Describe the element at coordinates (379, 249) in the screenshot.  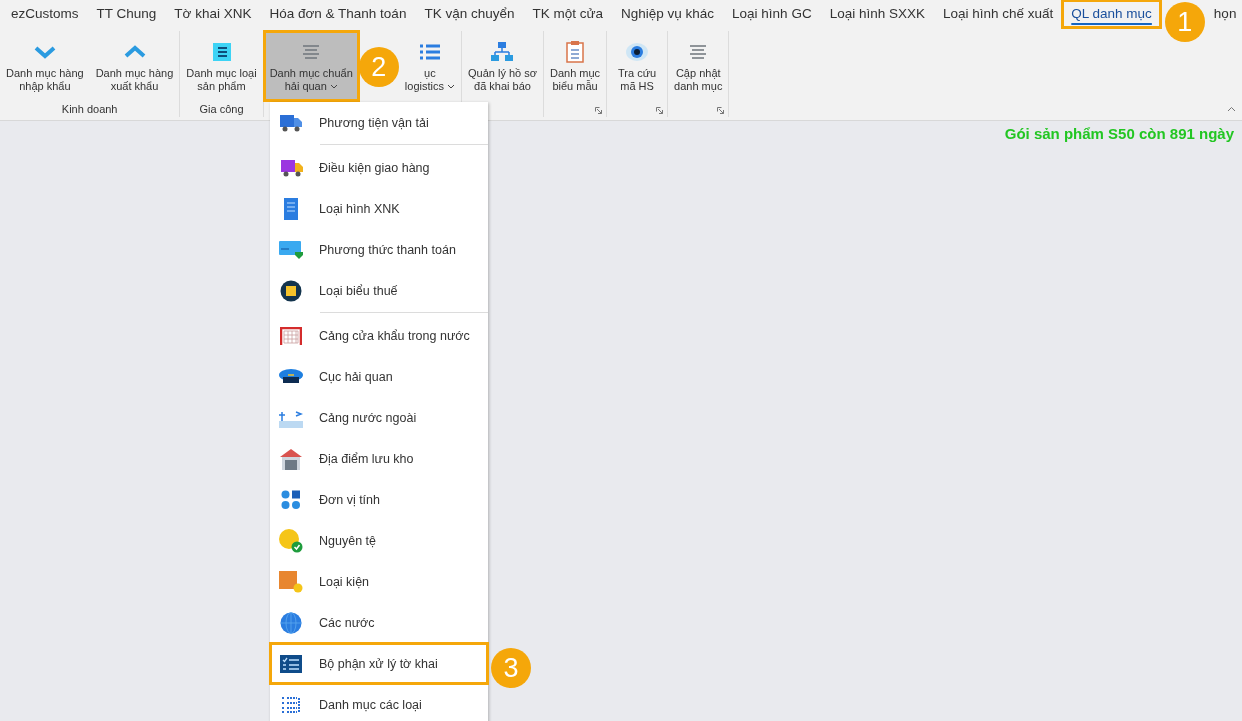
I see `menu-item: Phương thức thanh toán` at that location.